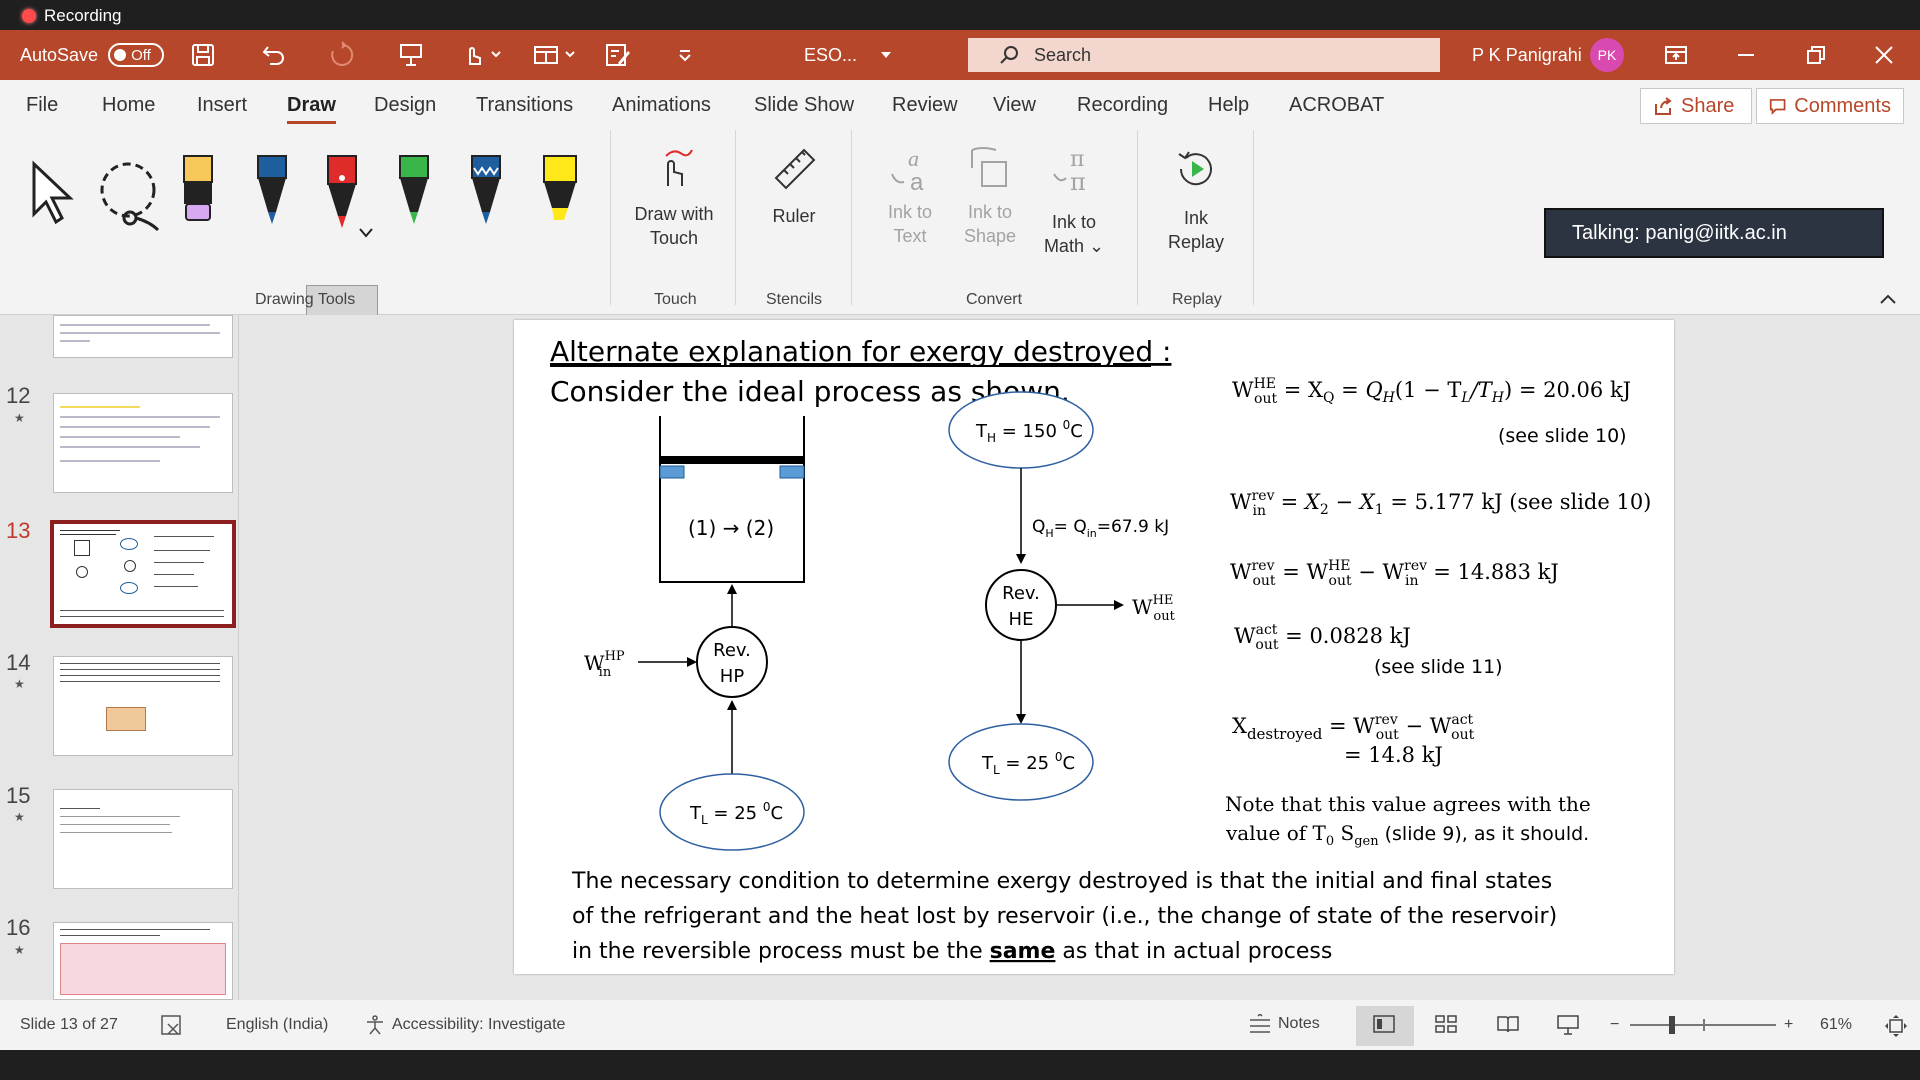 The height and width of the screenshot is (1080, 1920). I want to click on language-indicator: English (India), so click(277, 1025).